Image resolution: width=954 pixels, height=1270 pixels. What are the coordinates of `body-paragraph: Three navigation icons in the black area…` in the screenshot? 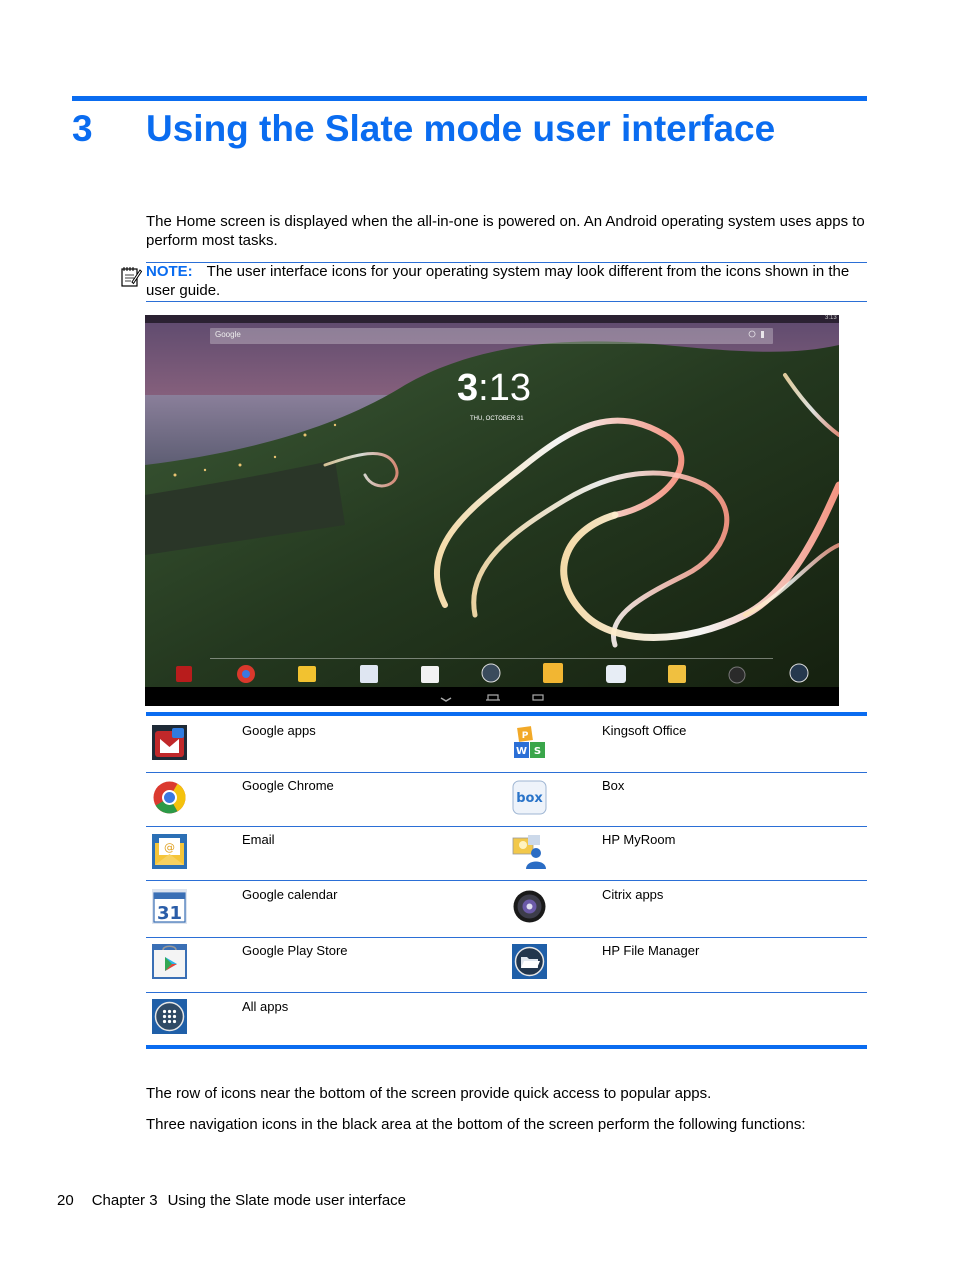 It's located at (476, 1124).